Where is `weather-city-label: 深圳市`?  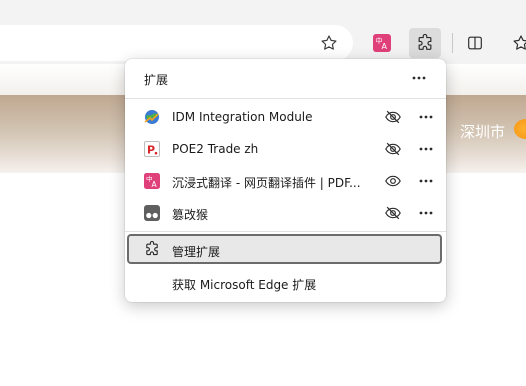 weather-city-label: 深圳市 is located at coordinates (482, 131).